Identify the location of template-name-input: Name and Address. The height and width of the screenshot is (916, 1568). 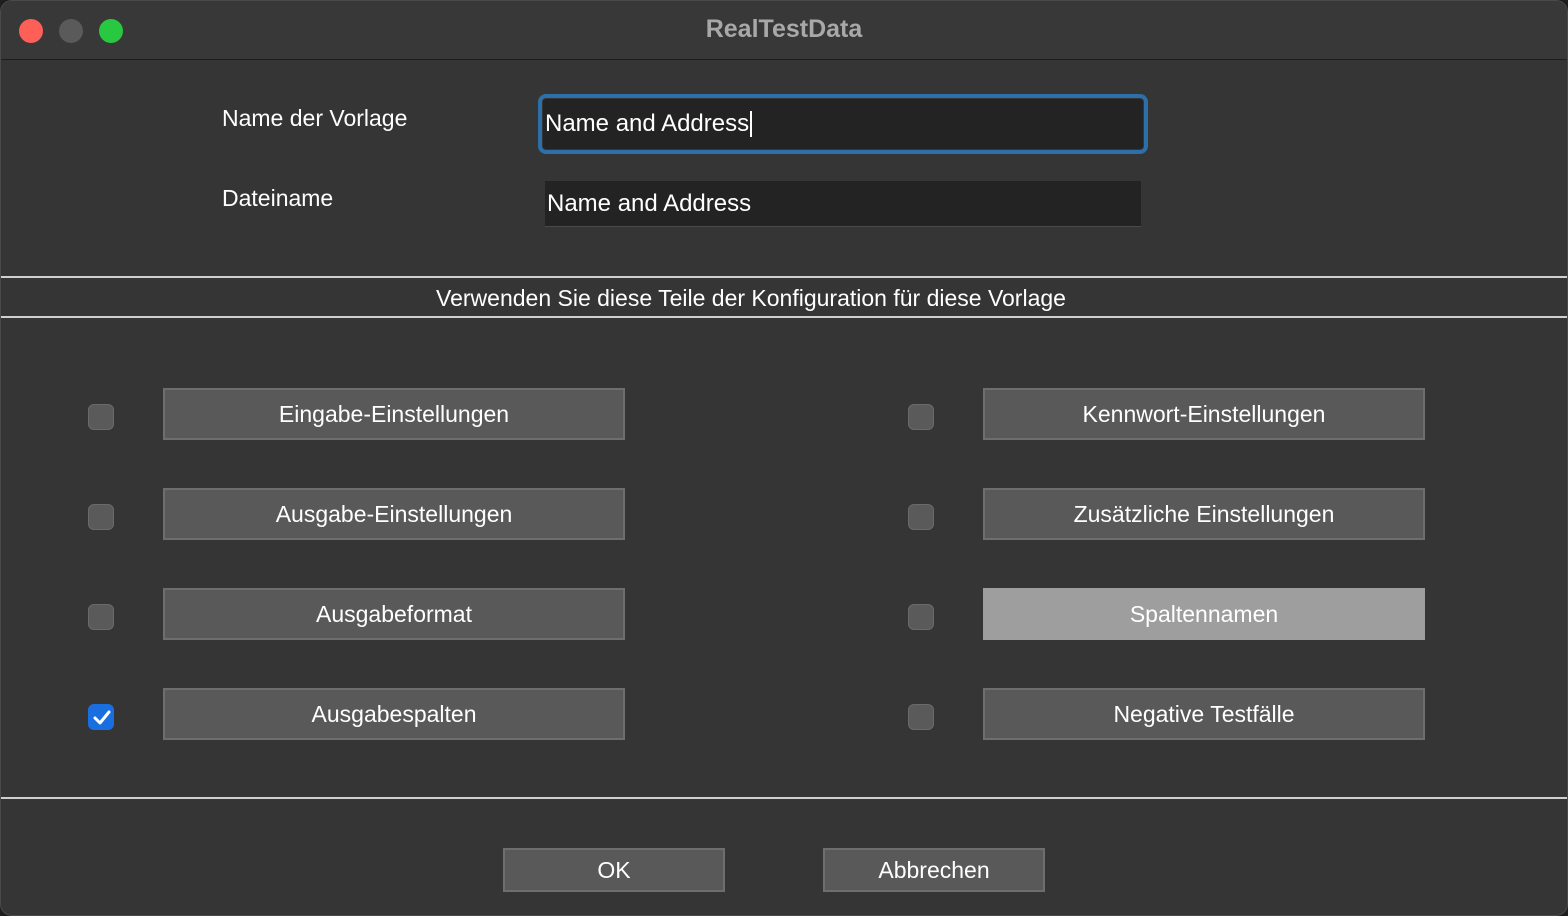
(843, 124).